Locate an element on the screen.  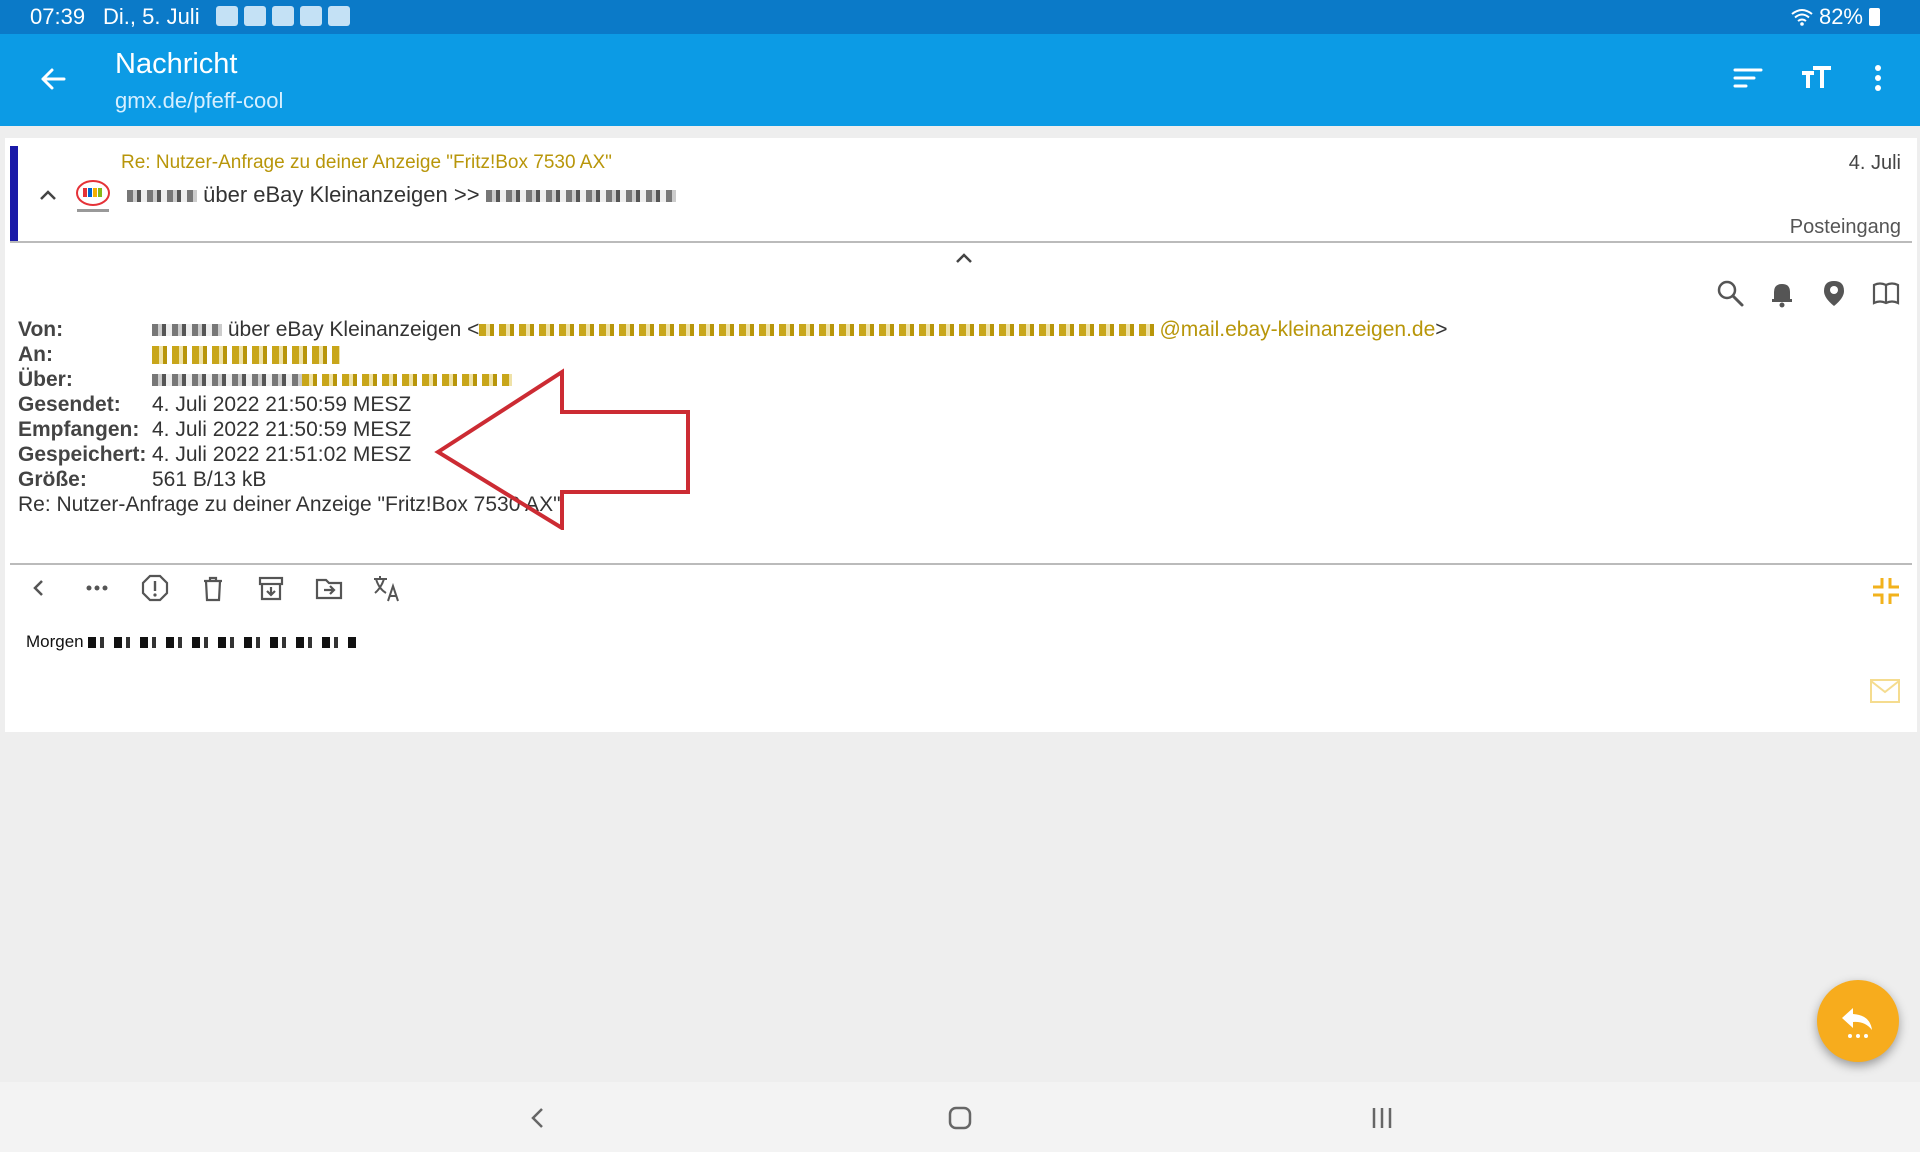
wifi-icon is located at coordinates (1802, 17).